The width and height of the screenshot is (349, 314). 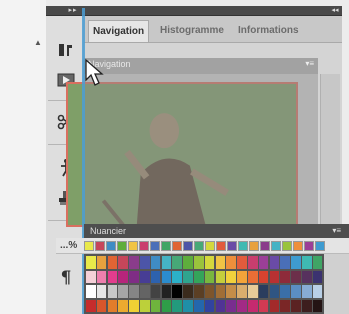 I want to click on tab-histogram: Histogramme, so click(x=192, y=31).